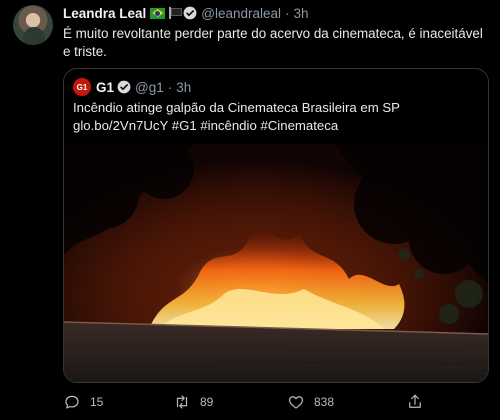  Describe the element at coordinates (33, 25) in the screenshot. I see `avatar` at that location.